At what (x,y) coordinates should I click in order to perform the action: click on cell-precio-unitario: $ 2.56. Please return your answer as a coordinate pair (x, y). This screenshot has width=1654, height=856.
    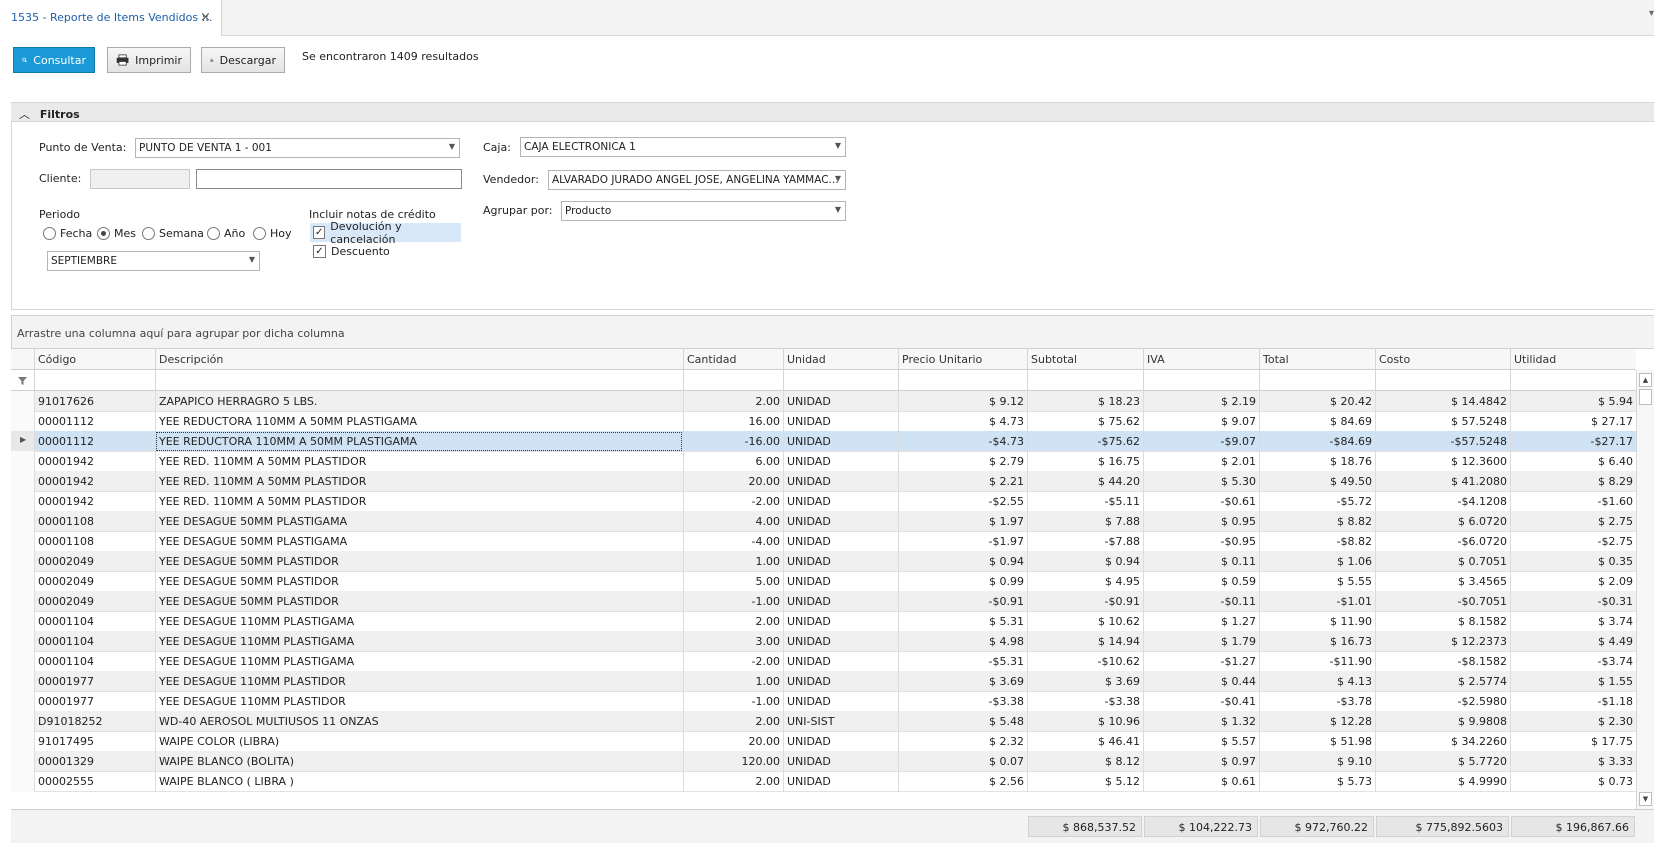
    Looking at the image, I should click on (962, 781).